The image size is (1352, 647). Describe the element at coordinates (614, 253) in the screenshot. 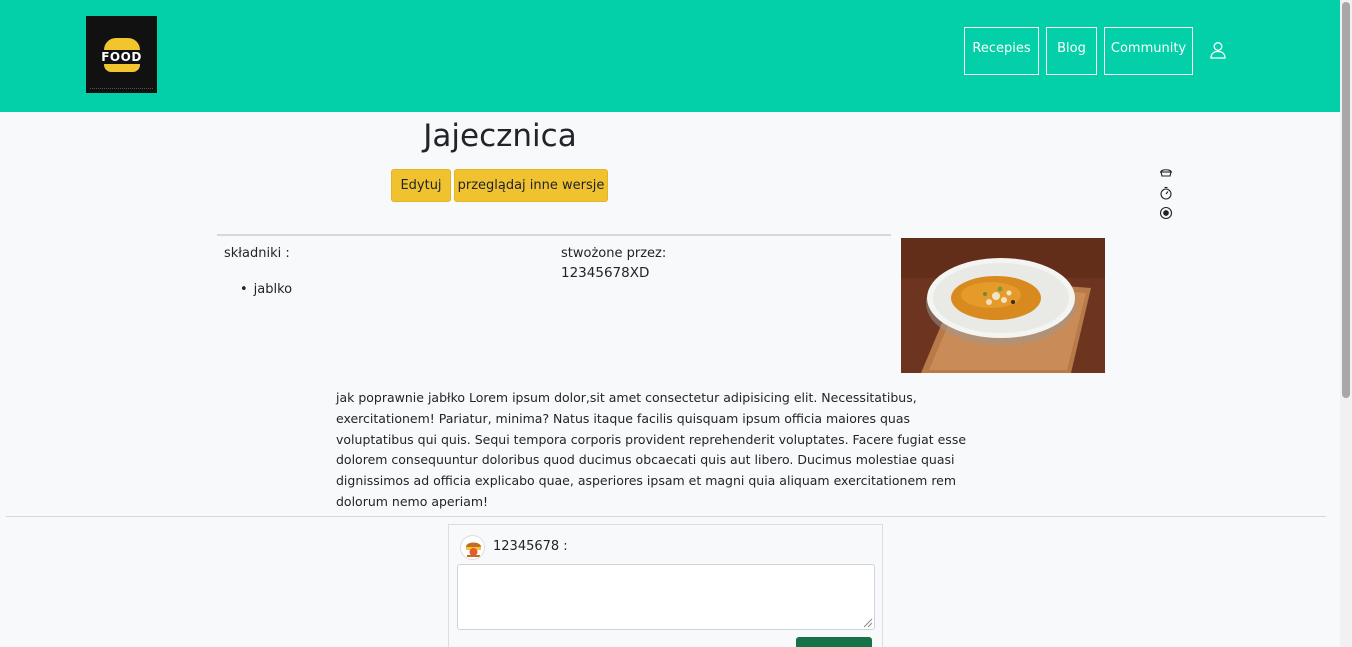

I see `created-by-label: stwożone przez:` at that location.